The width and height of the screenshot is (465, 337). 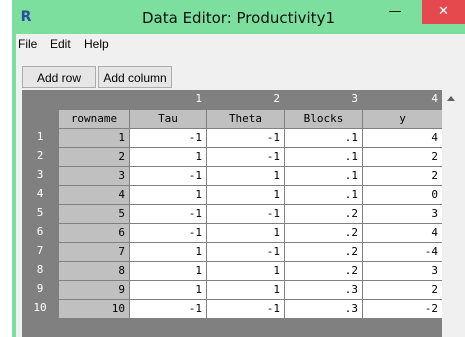 What do you see at coordinates (402, 119) in the screenshot?
I see `column-name-header: y` at bounding box center [402, 119].